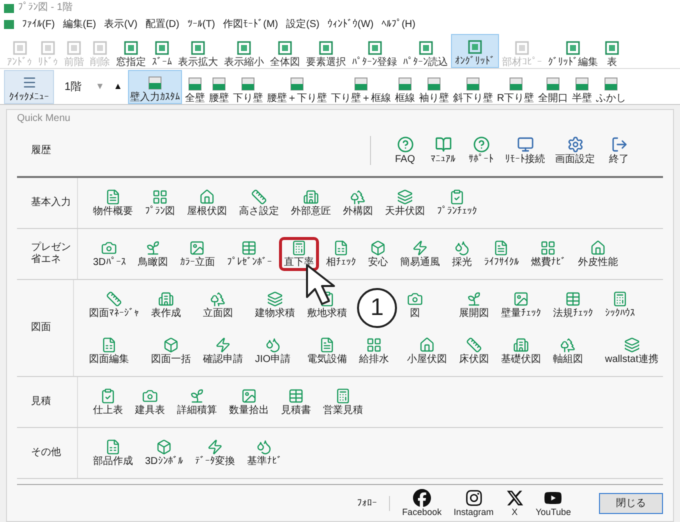  Describe the element at coordinates (121, 25) in the screenshot. I see `menu-item: 表示(V)` at that location.